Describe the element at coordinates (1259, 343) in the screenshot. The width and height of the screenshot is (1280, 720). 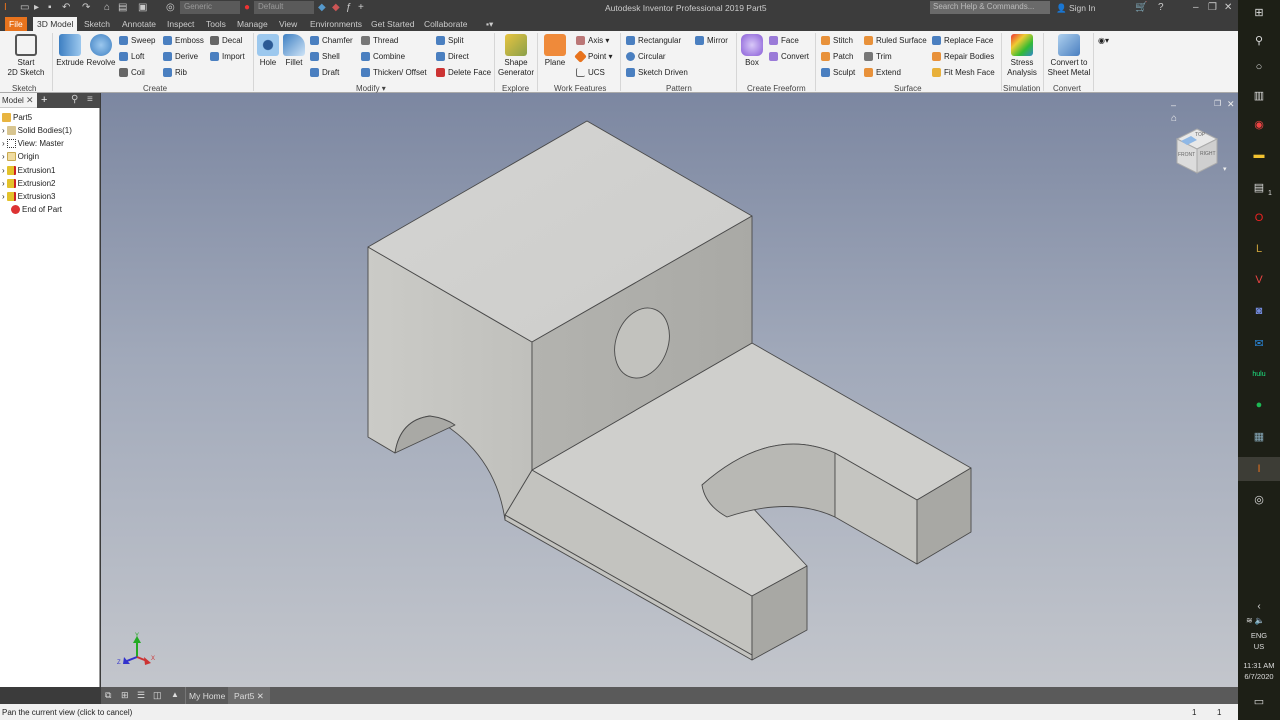
I see `mail-icon: ✉` at that location.